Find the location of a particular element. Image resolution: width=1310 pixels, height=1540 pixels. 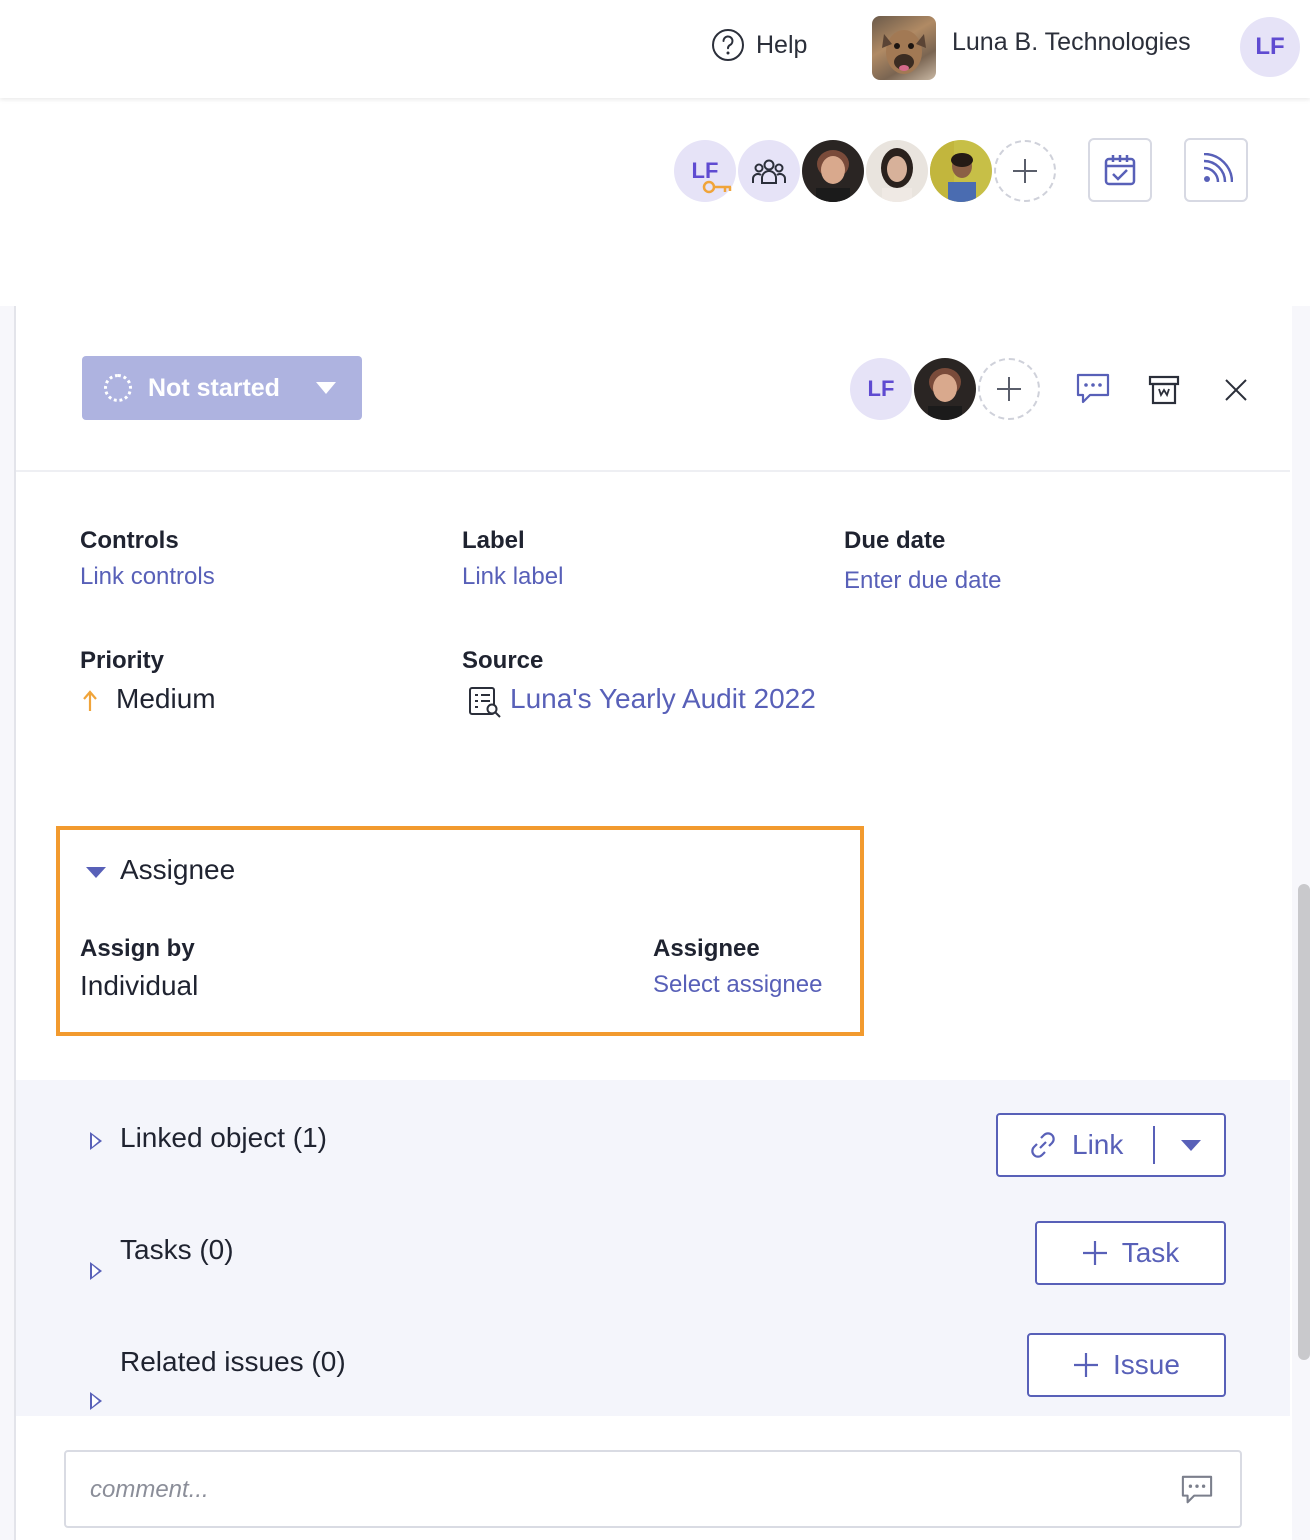

calendar-check-icon is located at coordinates (1120, 170).